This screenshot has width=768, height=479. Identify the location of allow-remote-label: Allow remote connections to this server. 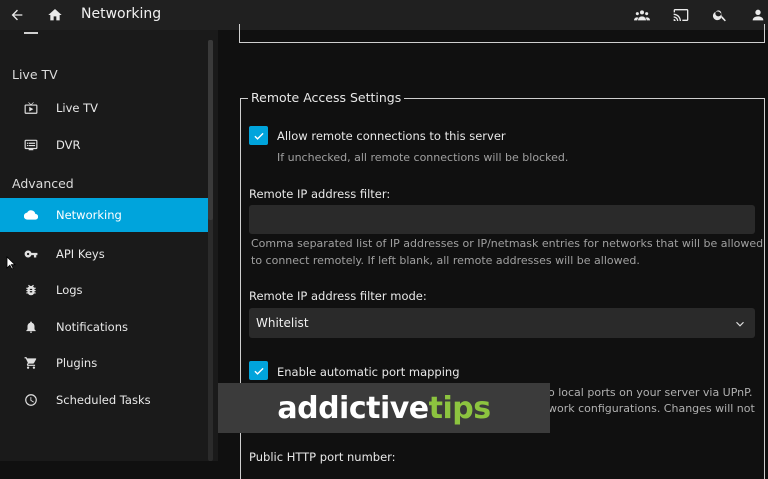
(391, 136).